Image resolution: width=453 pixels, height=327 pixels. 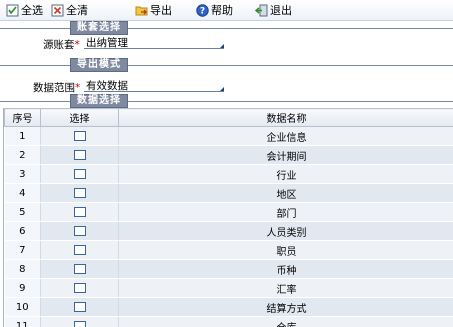 I want to click on exit-button: 退出, so click(x=273, y=10).